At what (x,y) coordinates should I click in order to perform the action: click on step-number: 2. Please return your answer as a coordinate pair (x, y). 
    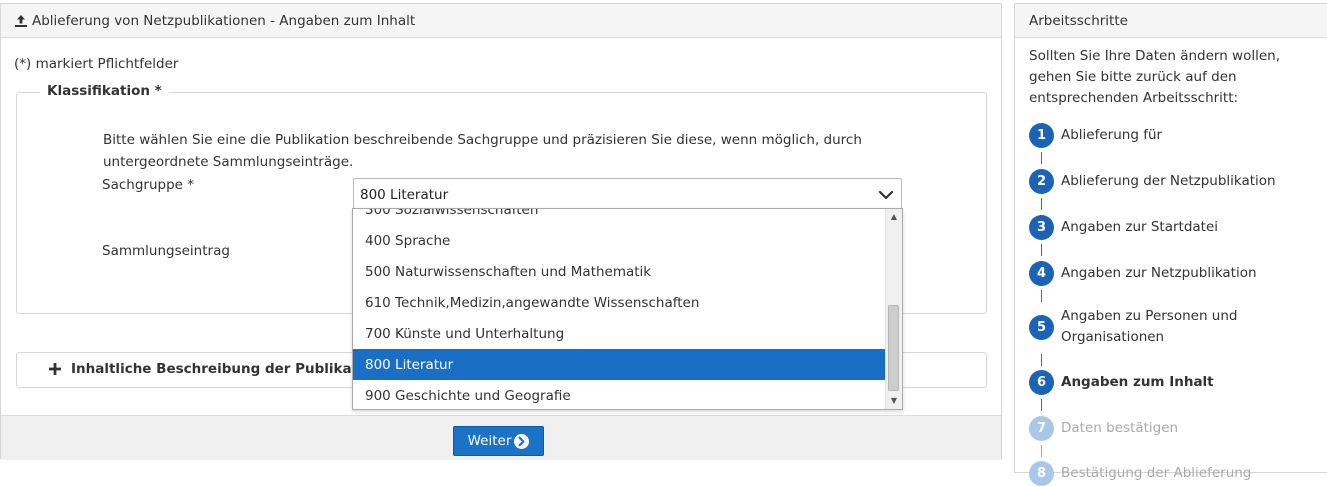
    Looking at the image, I should click on (1041, 181).